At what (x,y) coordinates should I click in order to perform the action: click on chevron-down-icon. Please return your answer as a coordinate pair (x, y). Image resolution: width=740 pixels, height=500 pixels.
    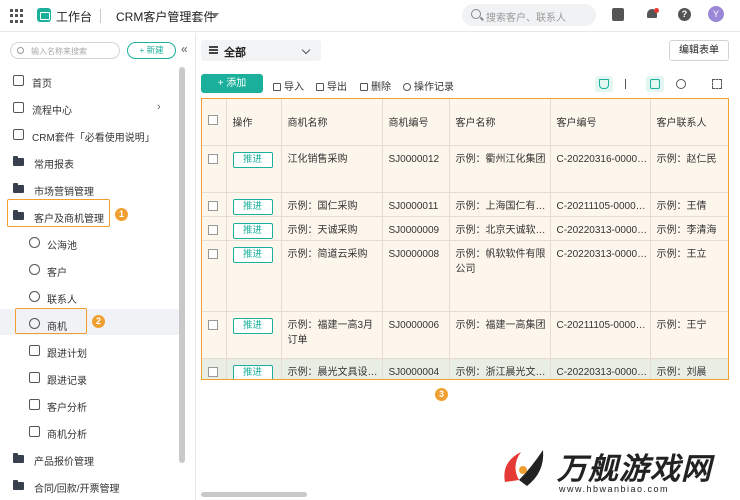
    Looking at the image, I should click on (306, 50).